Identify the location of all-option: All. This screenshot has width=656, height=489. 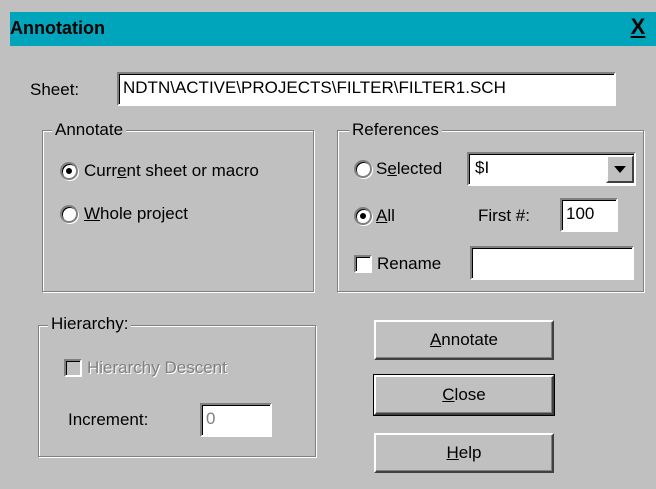
(387, 217).